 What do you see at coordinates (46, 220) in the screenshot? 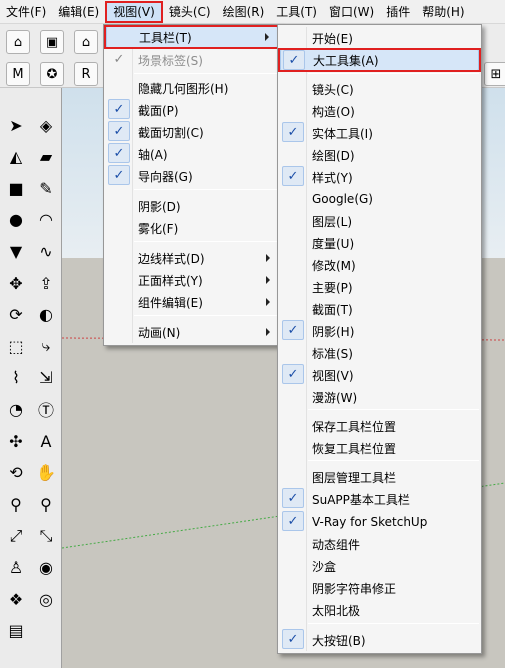
I see `arc-icon: ◠` at bounding box center [46, 220].